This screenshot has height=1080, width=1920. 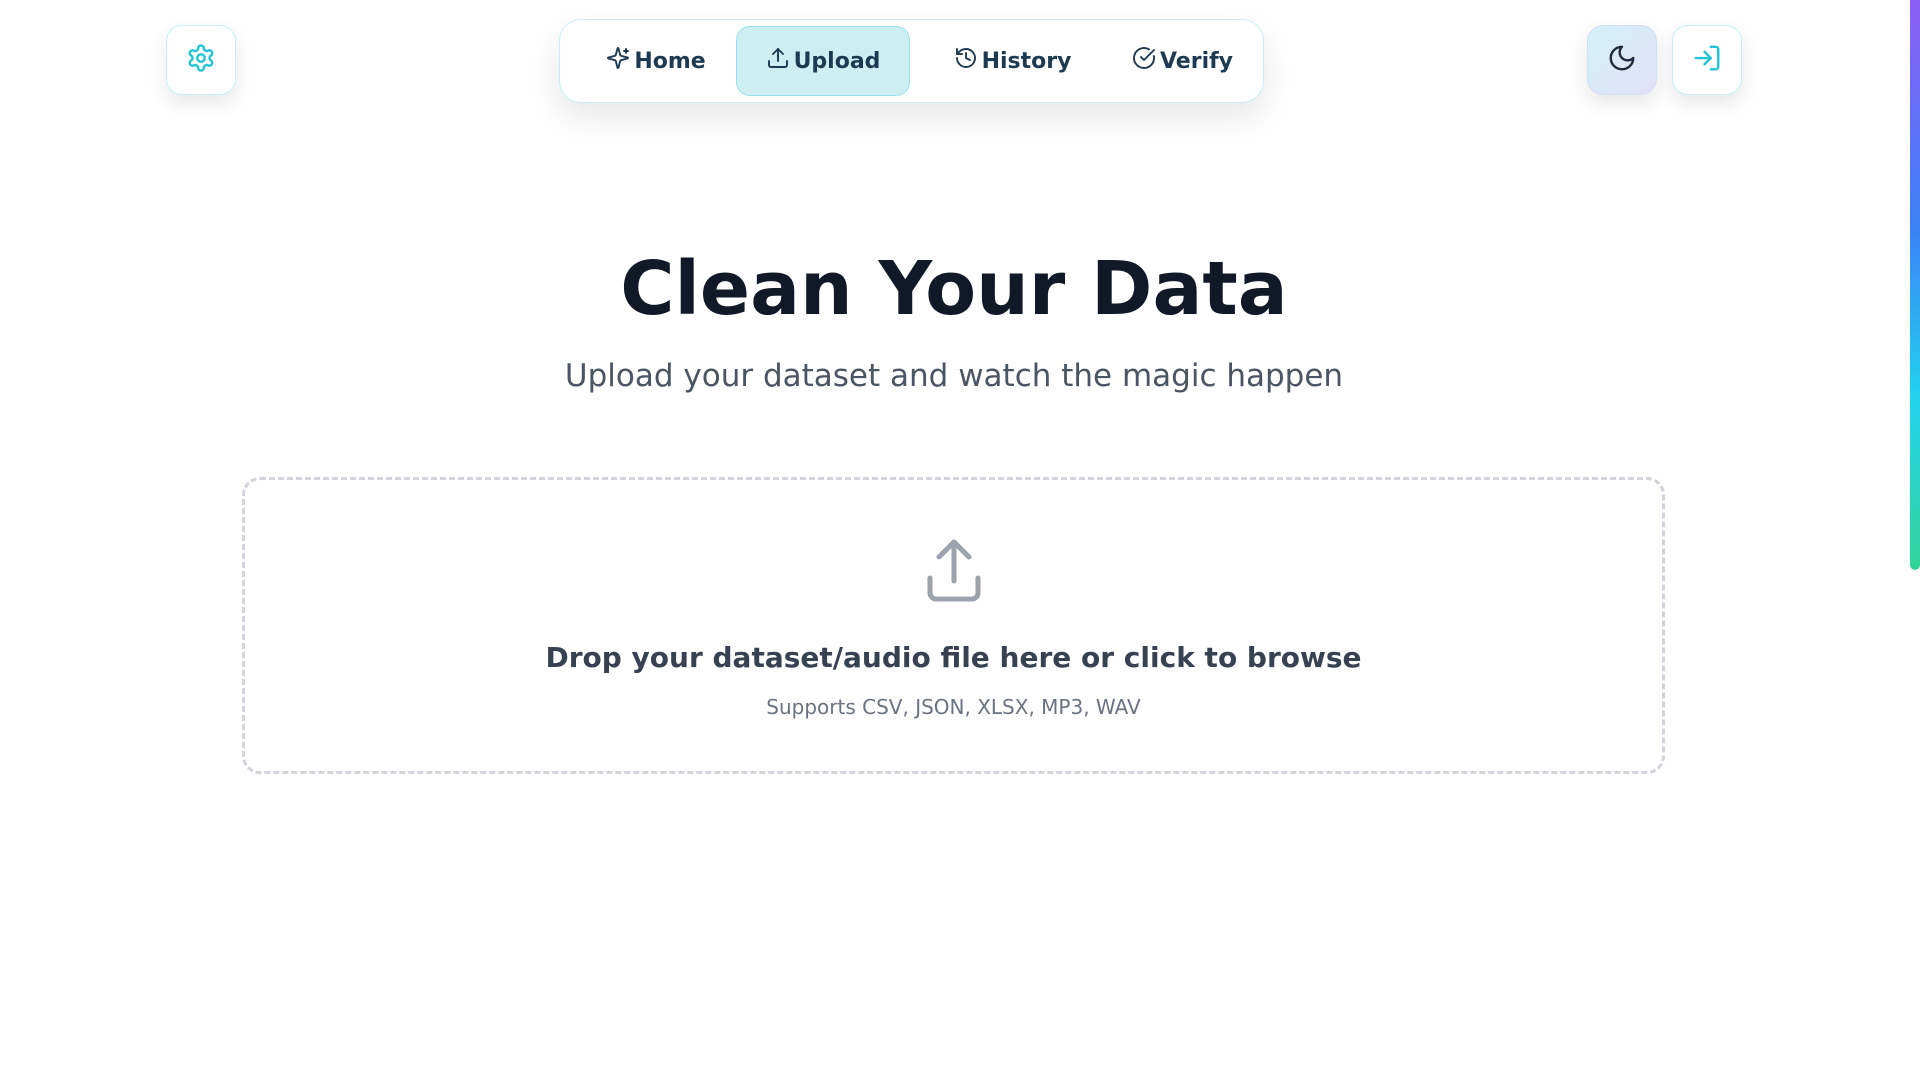 What do you see at coordinates (911, 61) in the screenshot?
I see `main-nav: Home Upload History Verify` at bounding box center [911, 61].